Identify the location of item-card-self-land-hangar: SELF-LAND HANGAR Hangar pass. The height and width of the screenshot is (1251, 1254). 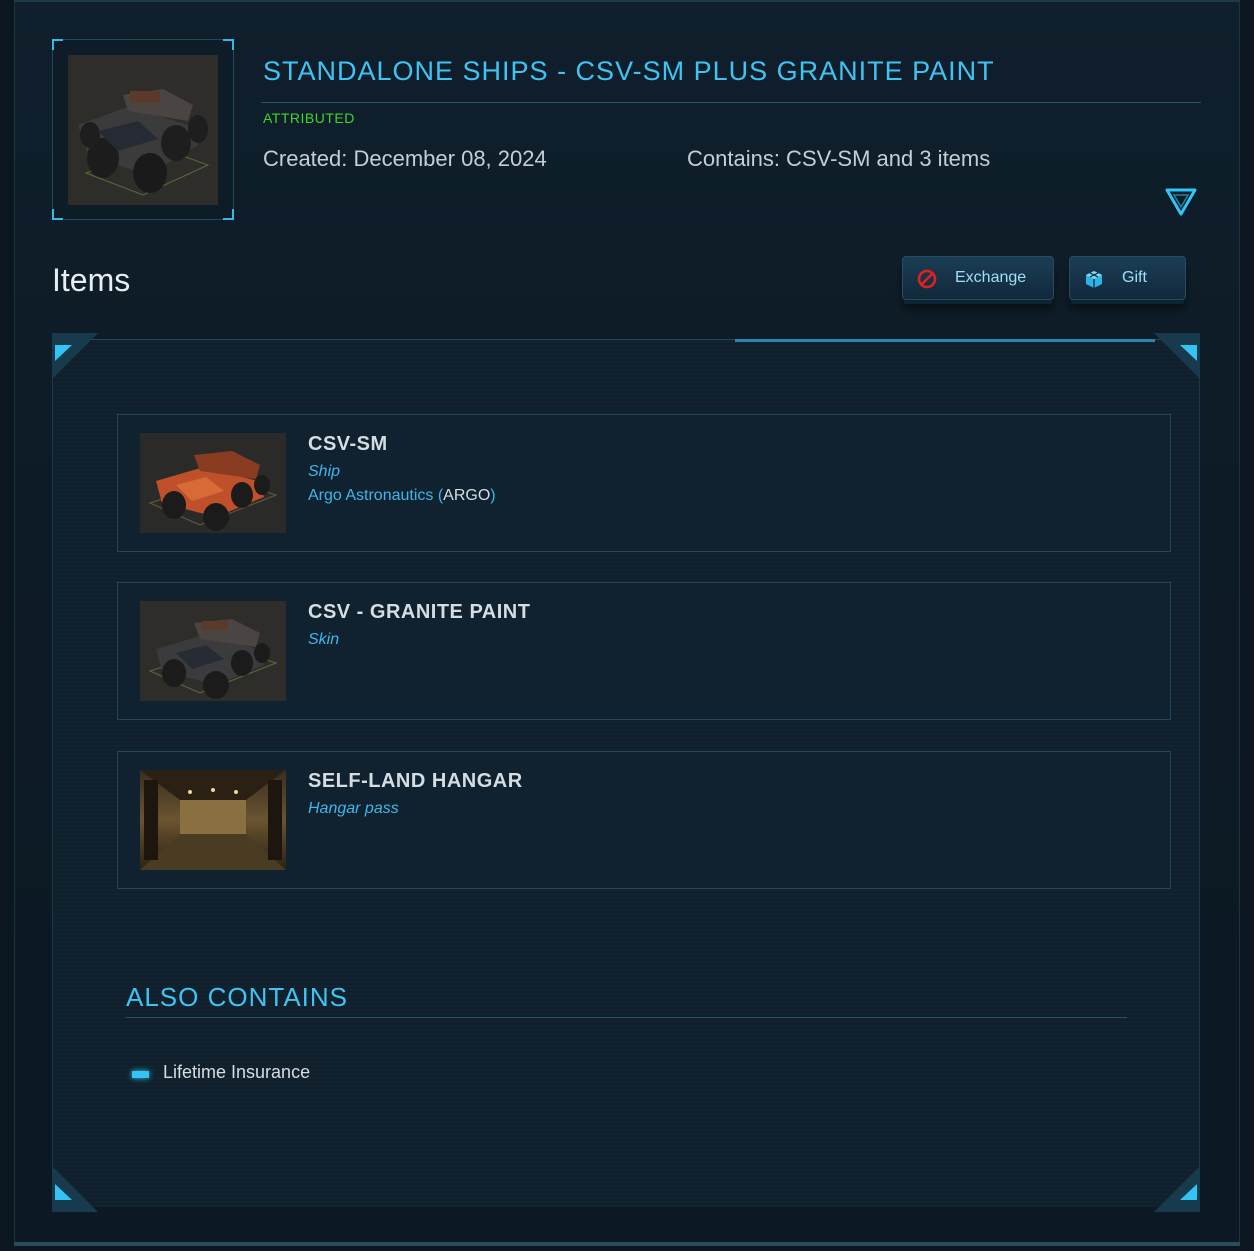
(644, 820).